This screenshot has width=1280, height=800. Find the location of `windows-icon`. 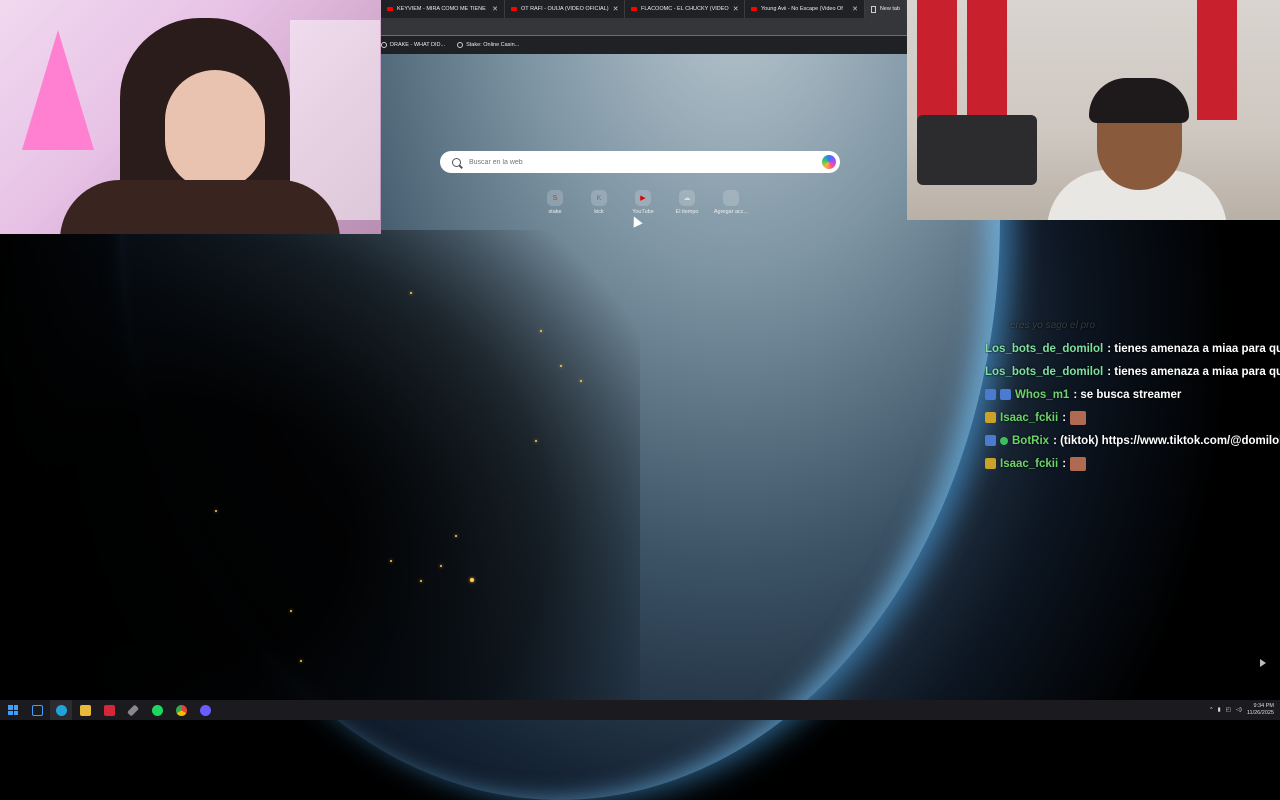

windows-icon is located at coordinates (13, 710).